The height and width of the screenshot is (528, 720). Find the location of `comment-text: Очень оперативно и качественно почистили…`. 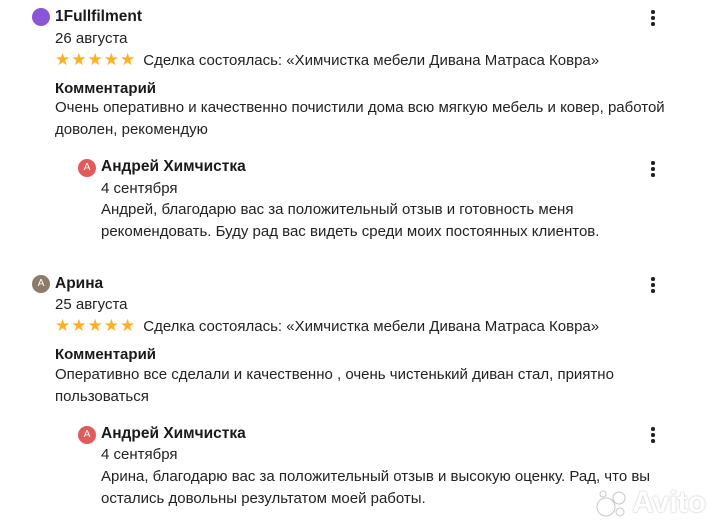

comment-text: Очень оперативно и качественно почистили… is located at coordinates (360, 118).